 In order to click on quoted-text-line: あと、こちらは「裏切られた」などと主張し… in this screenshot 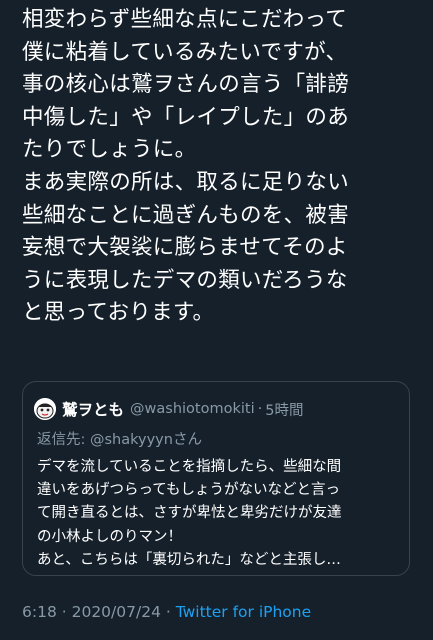, I will do `click(189, 559)`.